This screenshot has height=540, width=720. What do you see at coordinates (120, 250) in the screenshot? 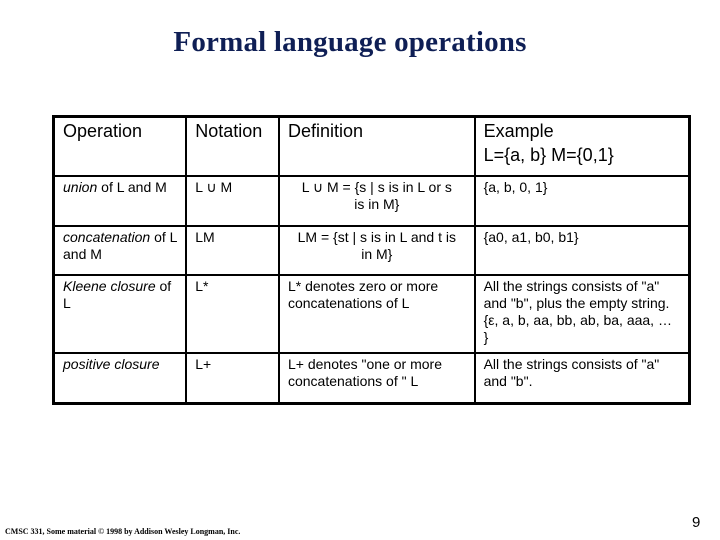
I see `operation-cell: concatenation of L and M` at bounding box center [120, 250].